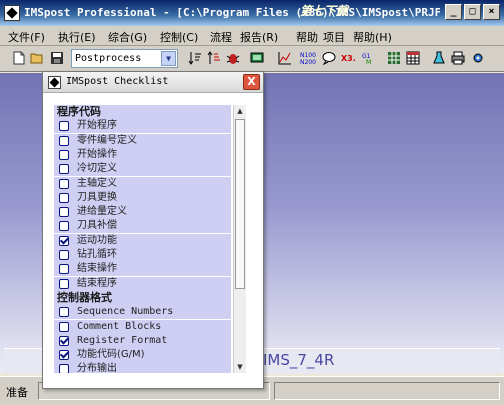 The width and height of the screenshot is (504, 405). I want to click on flask-icon, so click(439, 58).